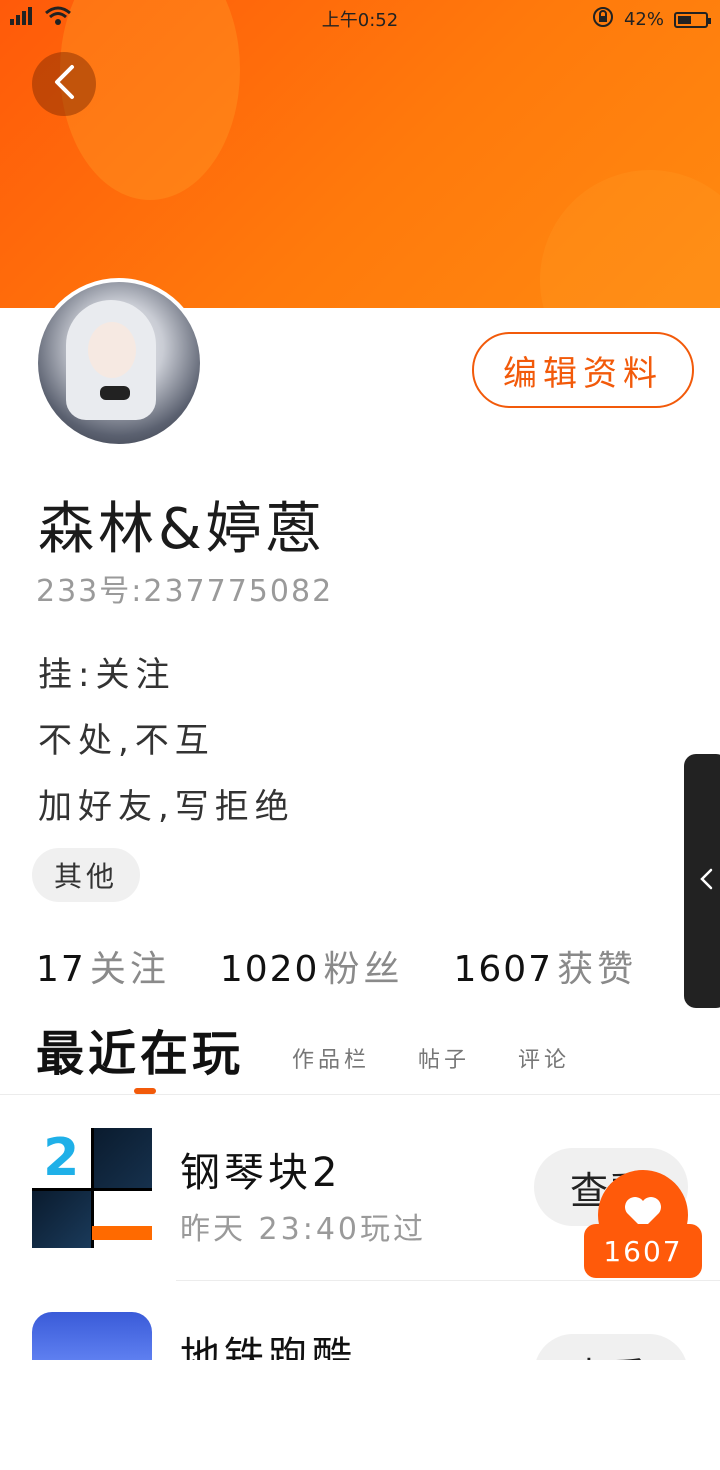 The image size is (720, 1470). Describe the element at coordinates (544, 1063) in the screenshot. I see `tab-comments: 评论` at that location.